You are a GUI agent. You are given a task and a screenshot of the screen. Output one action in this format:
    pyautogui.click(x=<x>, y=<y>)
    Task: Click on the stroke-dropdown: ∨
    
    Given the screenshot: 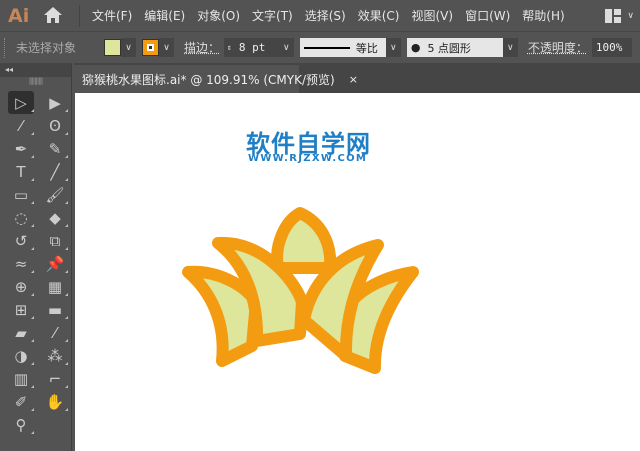 What is the action you would take?
    pyautogui.click(x=166, y=47)
    